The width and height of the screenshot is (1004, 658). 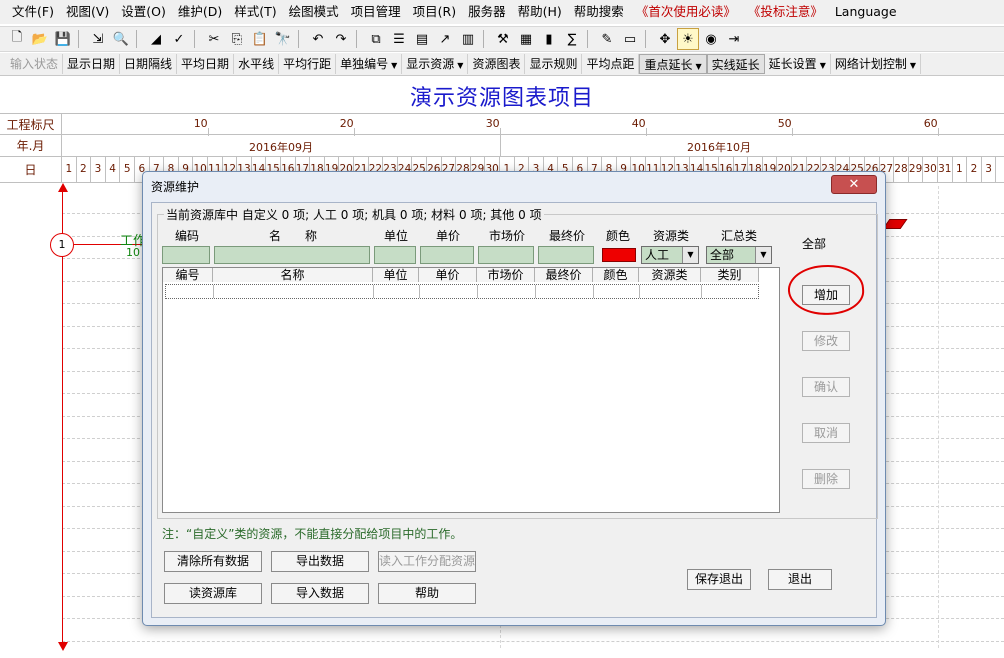 I want to click on new-icon: 🗋, so click(x=17, y=39).